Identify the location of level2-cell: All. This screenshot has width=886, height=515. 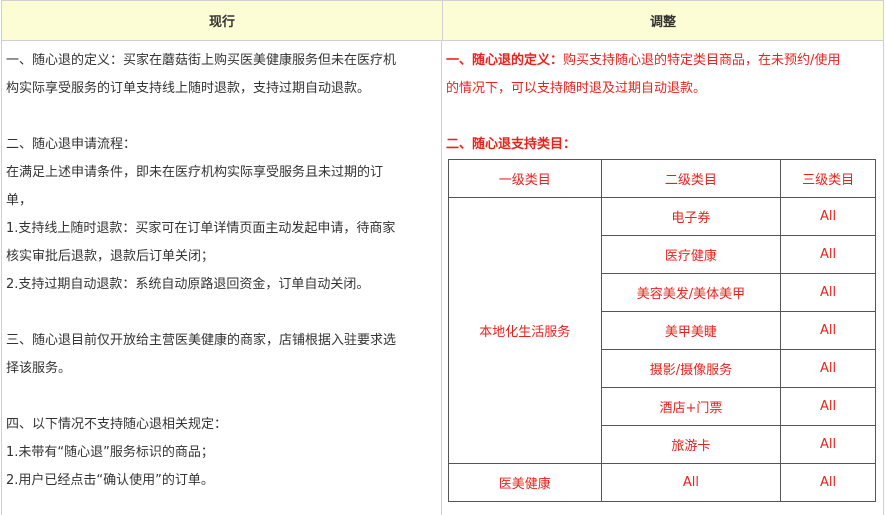
(691, 482).